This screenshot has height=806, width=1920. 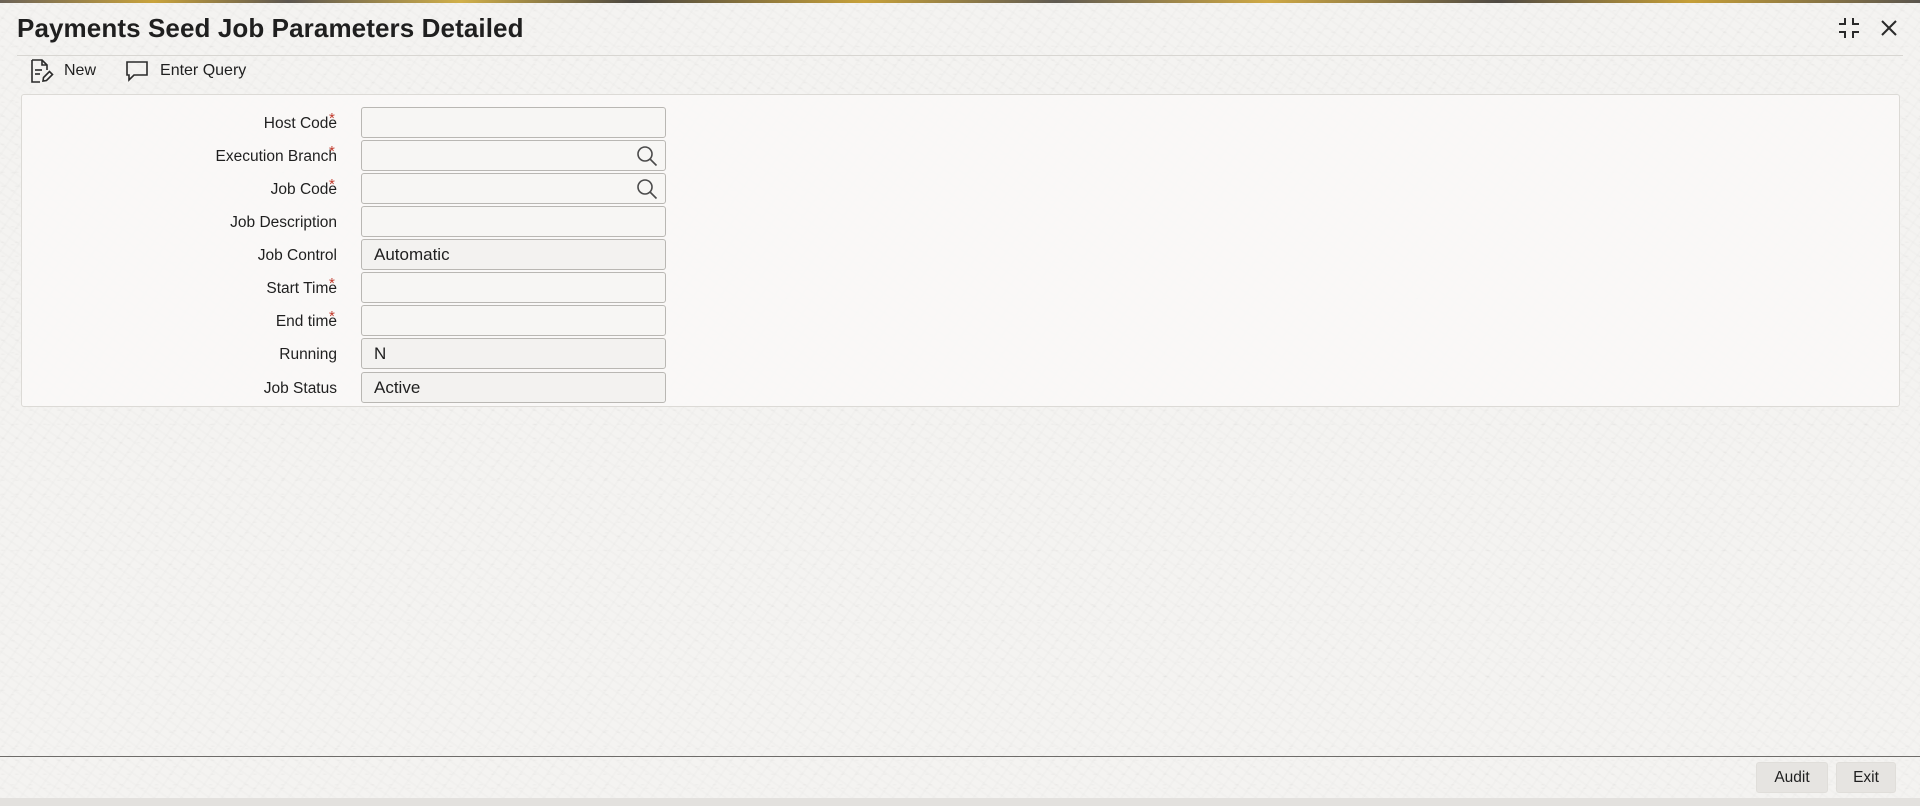 What do you see at coordinates (960, 55) in the screenshot?
I see `header-divider` at bounding box center [960, 55].